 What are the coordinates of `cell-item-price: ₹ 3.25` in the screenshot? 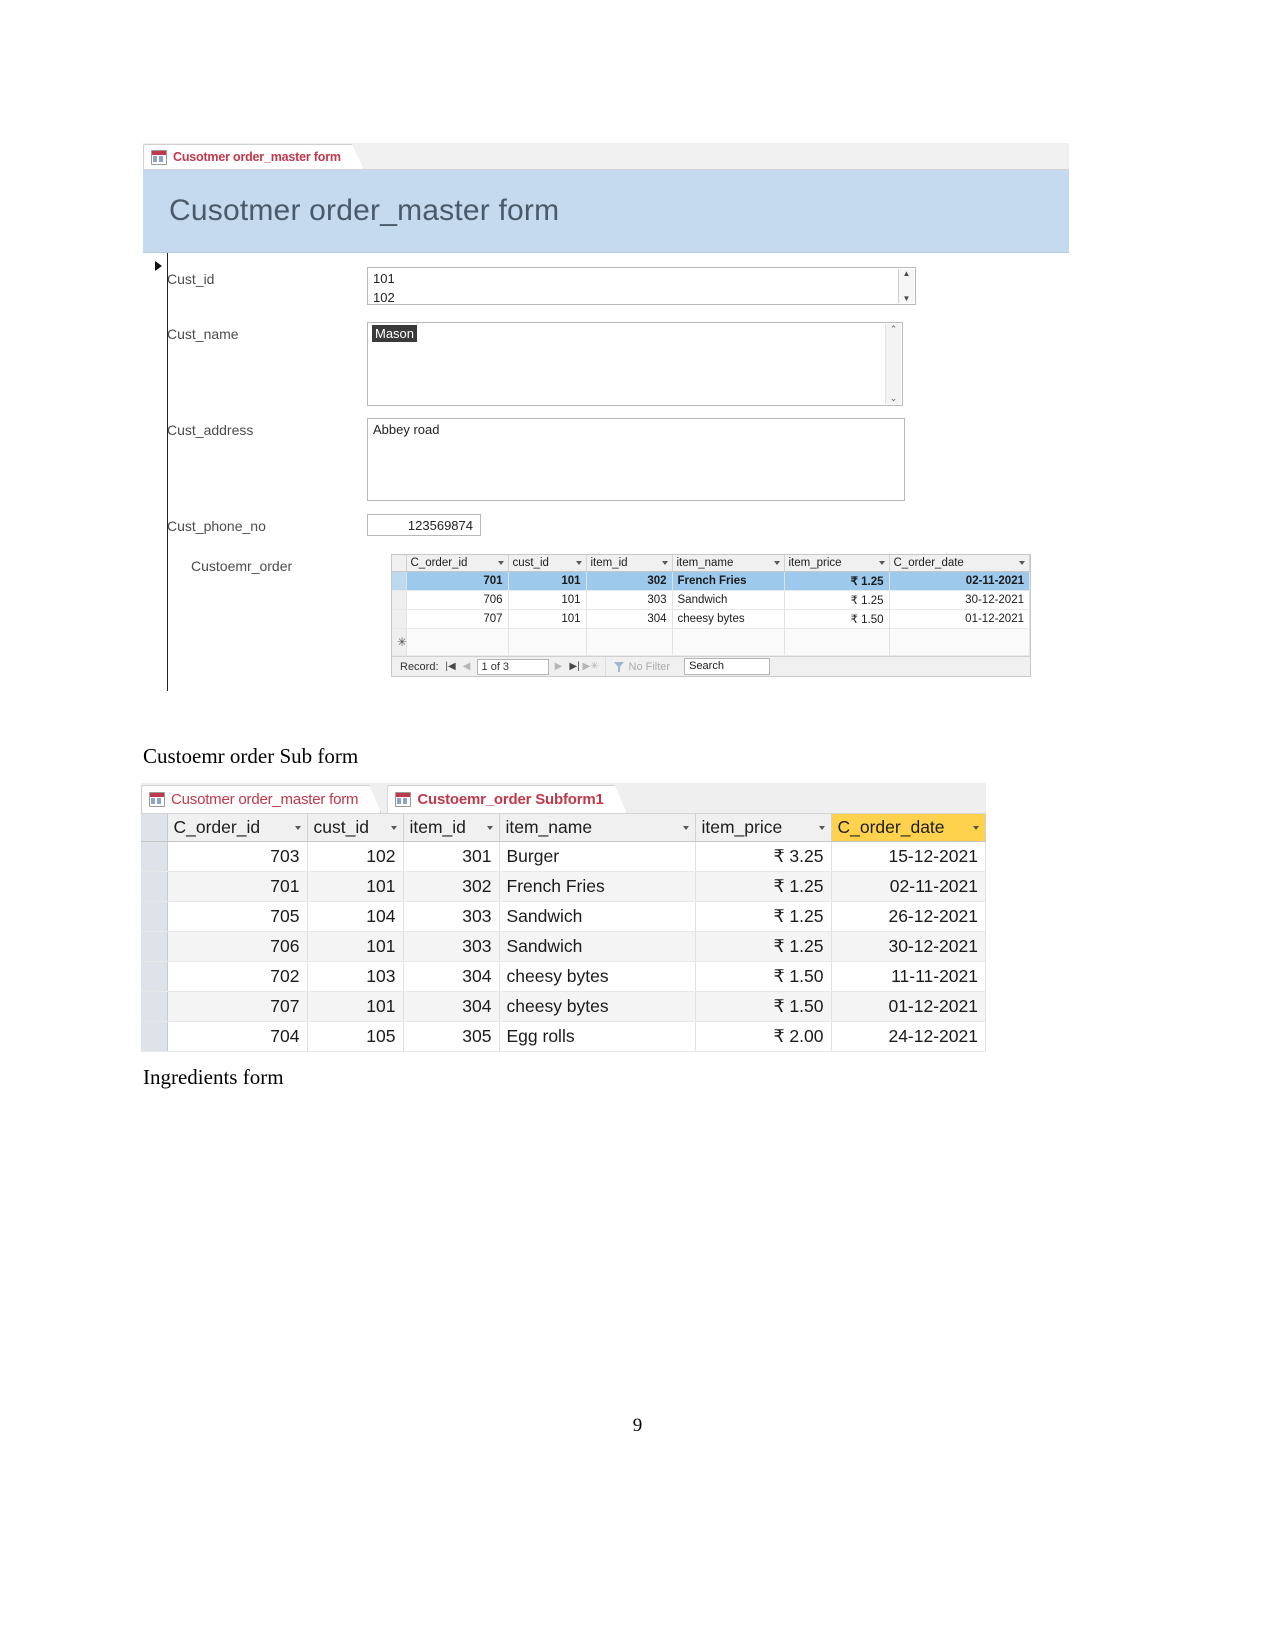 It's located at (763, 856).